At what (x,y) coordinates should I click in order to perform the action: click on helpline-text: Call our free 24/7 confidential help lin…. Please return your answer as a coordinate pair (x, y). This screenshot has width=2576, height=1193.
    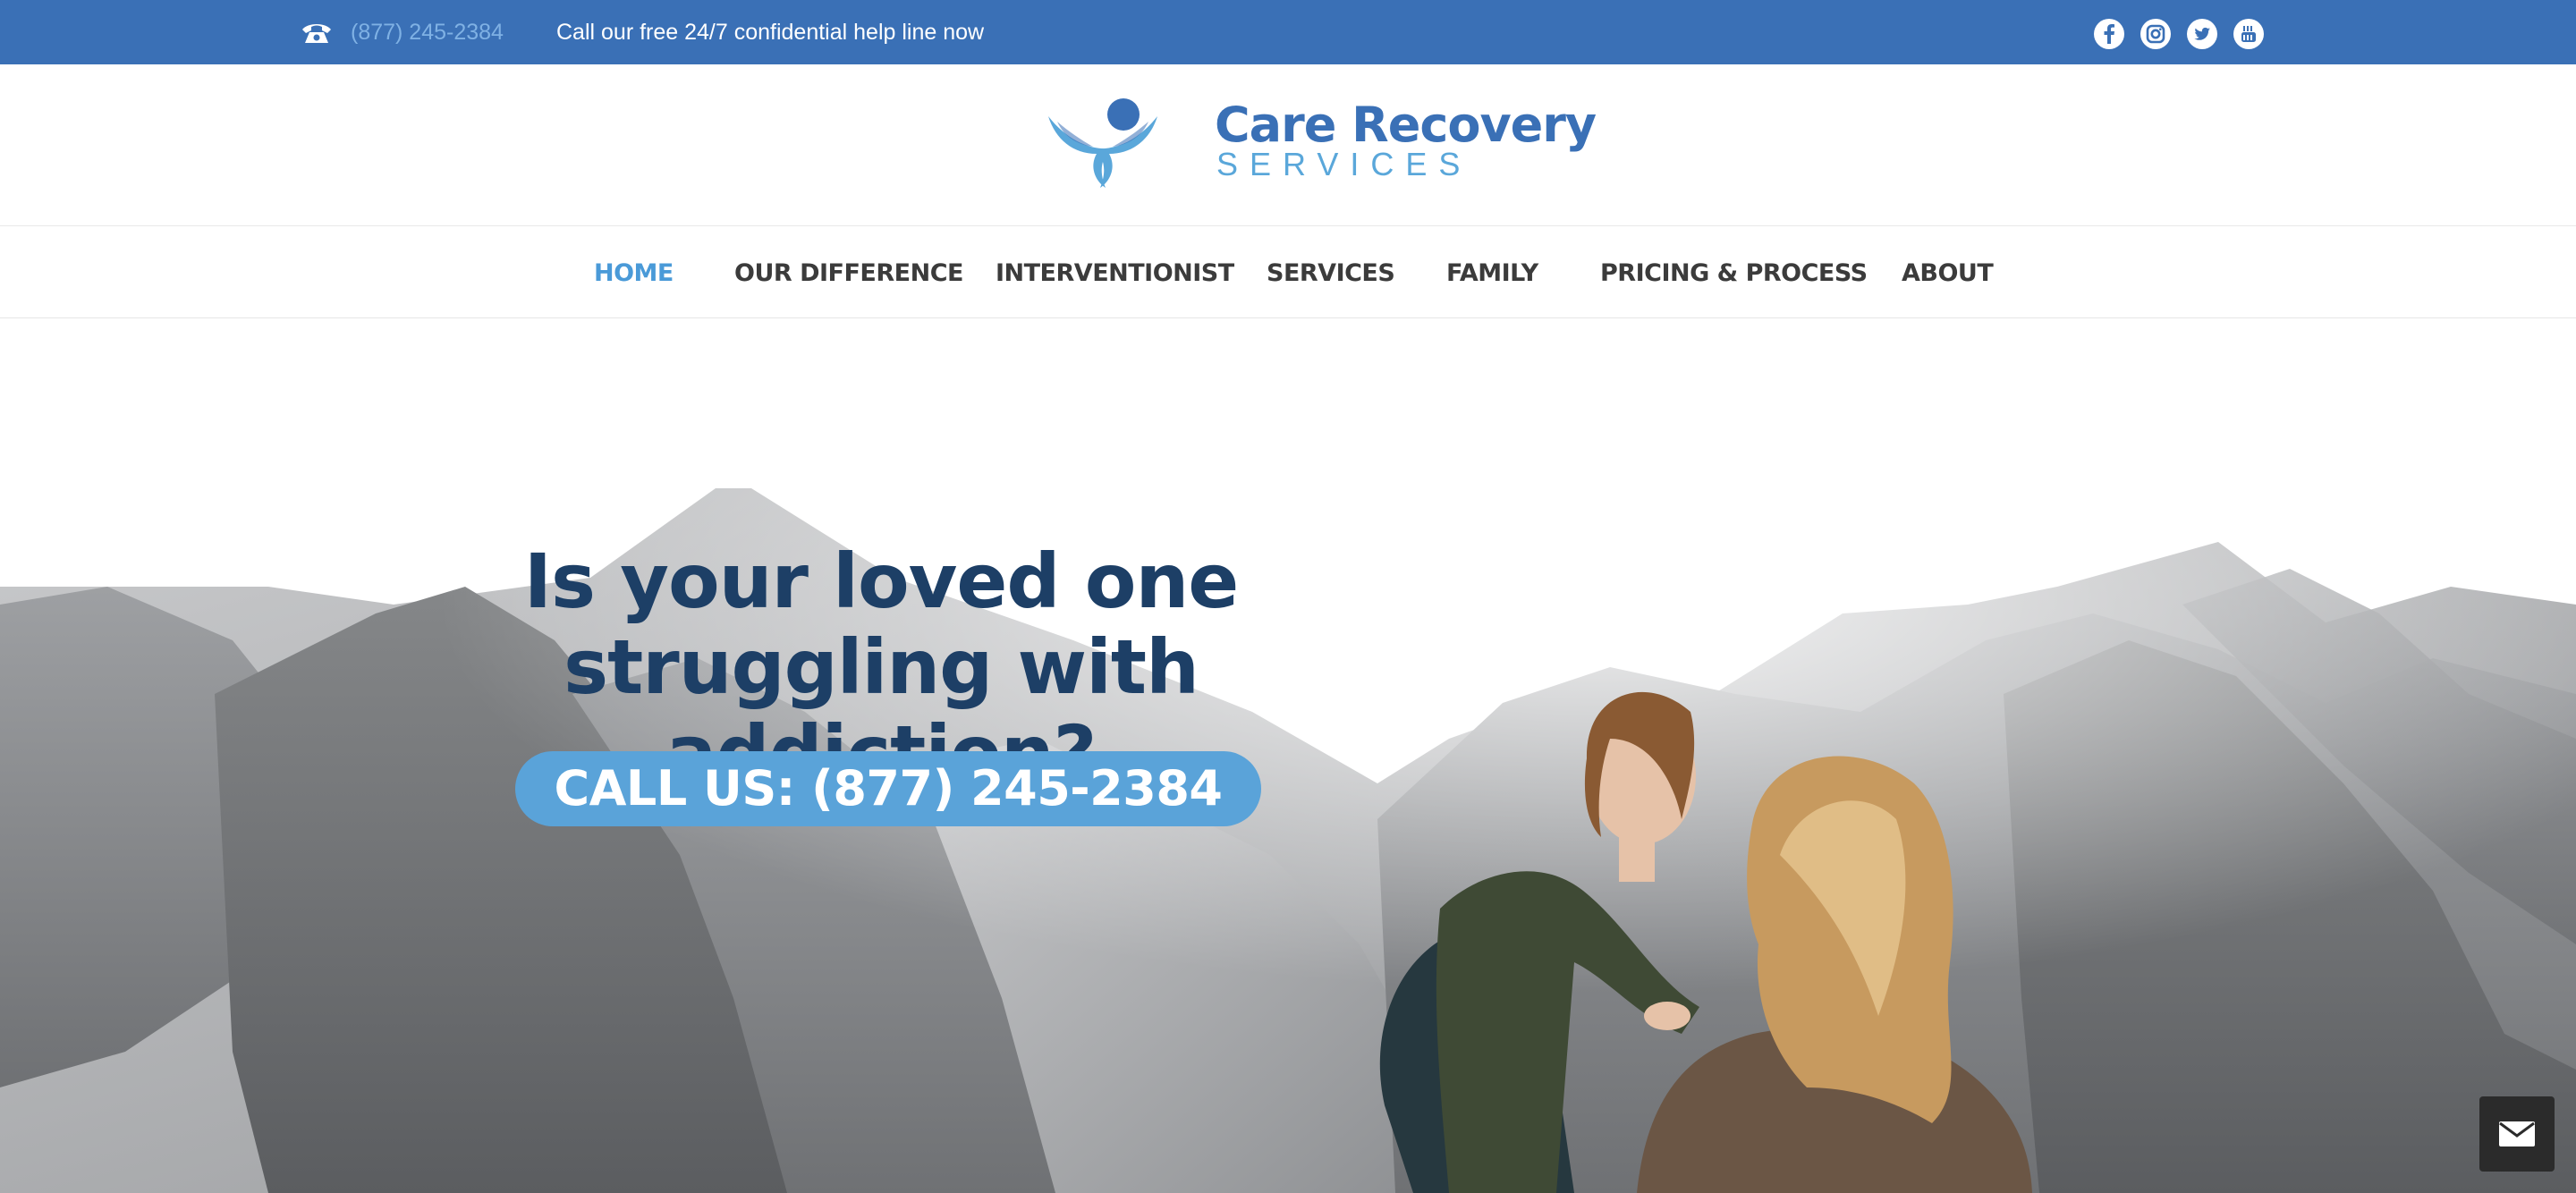
    Looking at the image, I should click on (770, 32).